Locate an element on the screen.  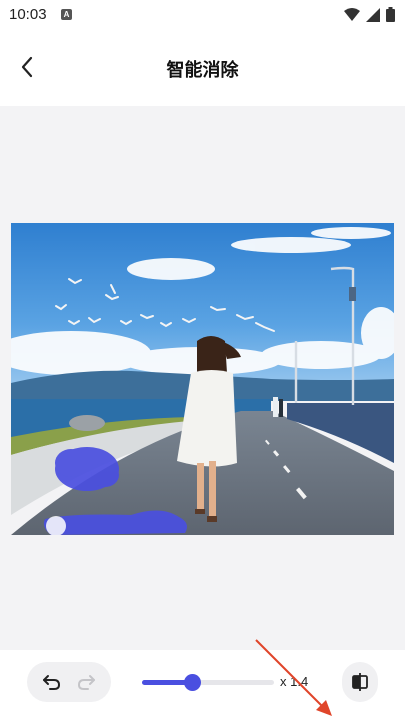
status-icons is located at coordinates (369, 14).